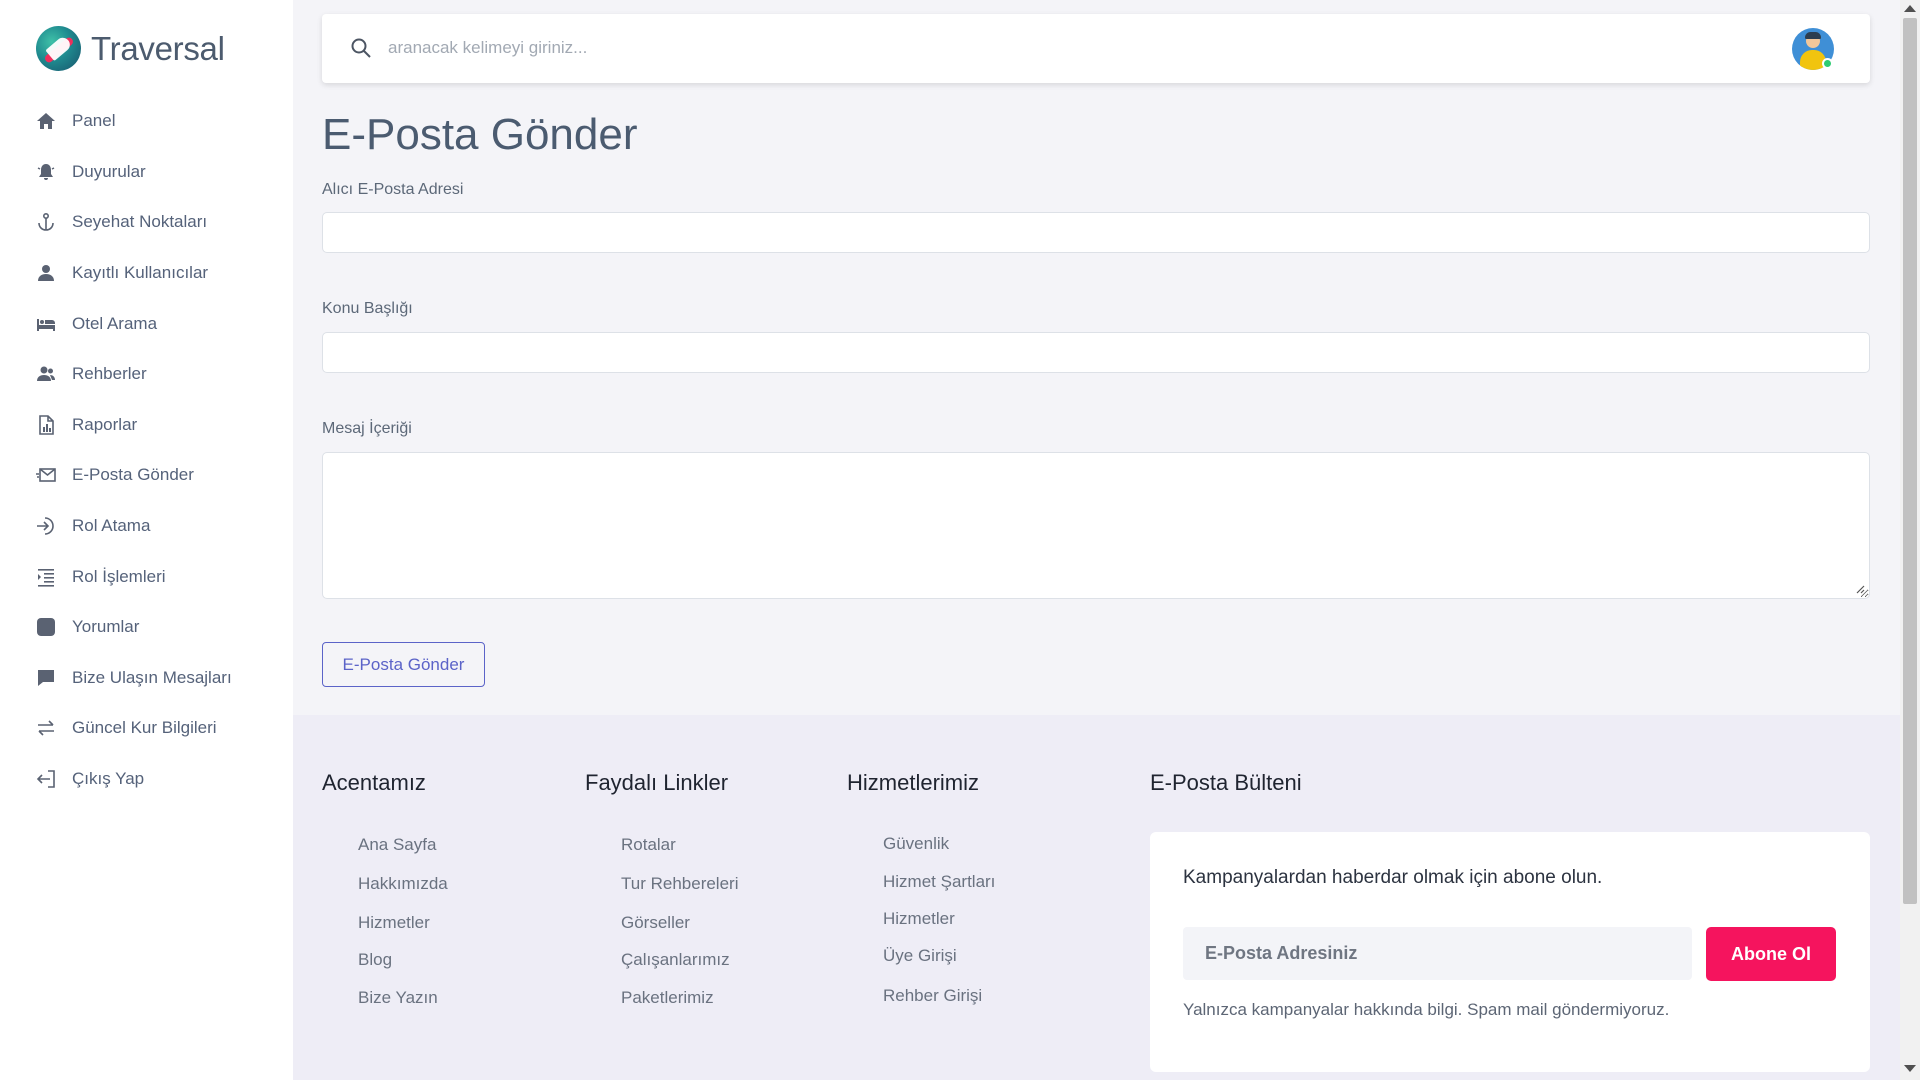  What do you see at coordinates (1226, 782) in the screenshot?
I see `footer-heading-newsletter: E-Posta Bülteni` at bounding box center [1226, 782].